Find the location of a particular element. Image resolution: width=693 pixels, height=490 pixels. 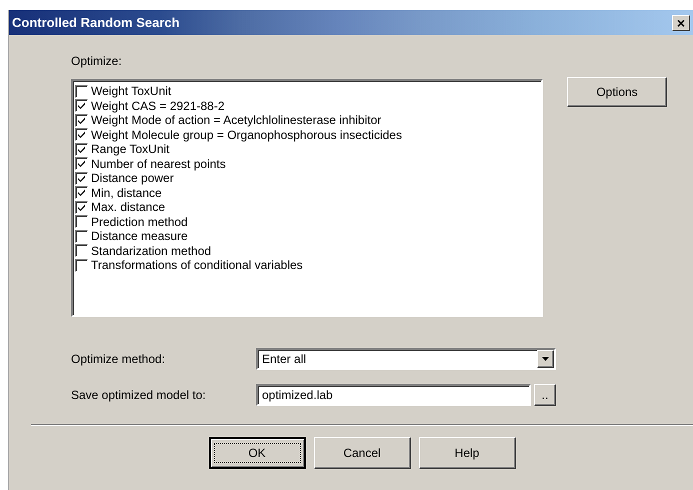

checkbox-label: Max. distance is located at coordinates (128, 207).